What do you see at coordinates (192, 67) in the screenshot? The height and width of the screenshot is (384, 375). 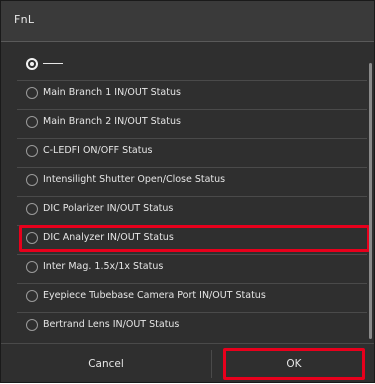 I see `option-none` at bounding box center [192, 67].